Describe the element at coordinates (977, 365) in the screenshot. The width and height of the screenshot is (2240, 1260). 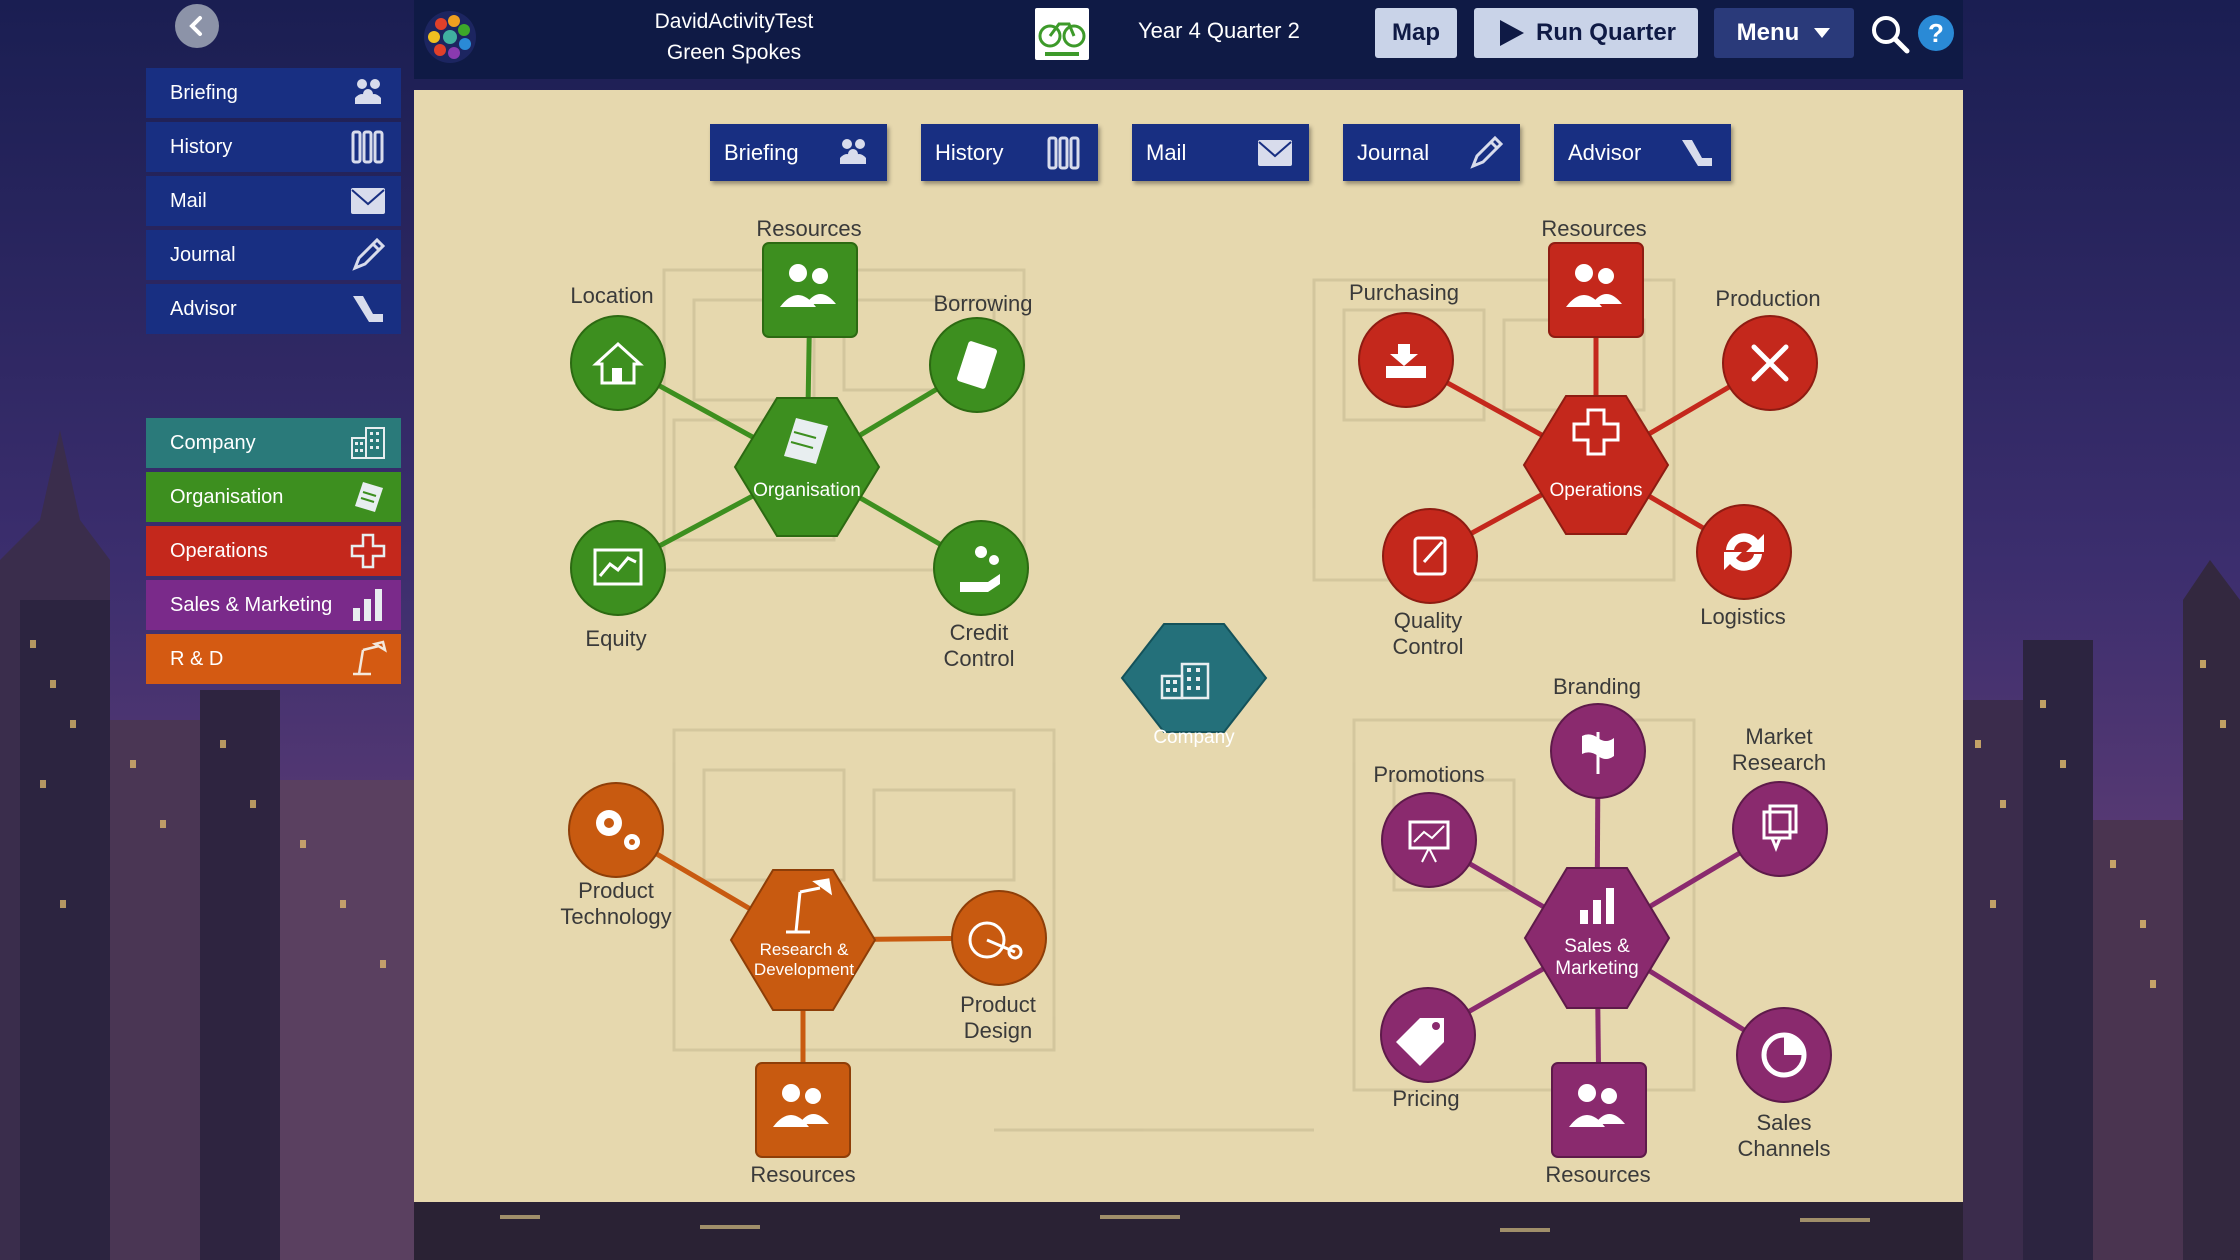
I see `org-borrowing-node` at that location.